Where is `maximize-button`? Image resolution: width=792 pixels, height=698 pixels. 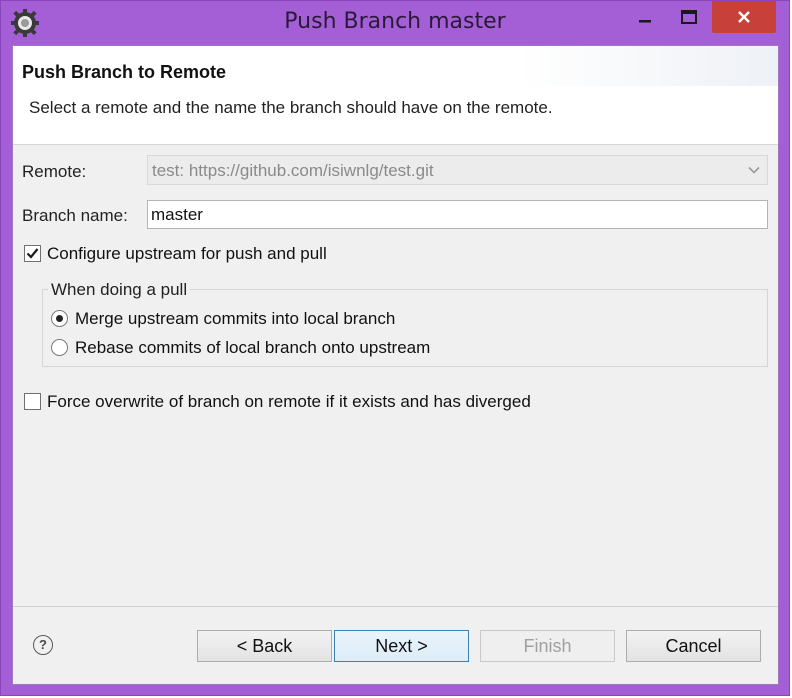 maximize-button is located at coordinates (689, 17).